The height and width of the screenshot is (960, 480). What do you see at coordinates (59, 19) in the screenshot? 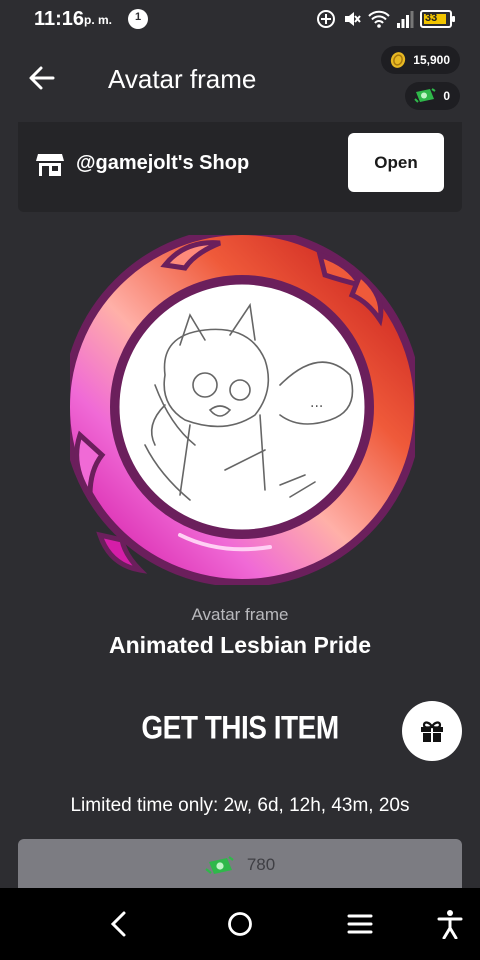
I see `status-time: 11:16` at bounding box center [59, 19].